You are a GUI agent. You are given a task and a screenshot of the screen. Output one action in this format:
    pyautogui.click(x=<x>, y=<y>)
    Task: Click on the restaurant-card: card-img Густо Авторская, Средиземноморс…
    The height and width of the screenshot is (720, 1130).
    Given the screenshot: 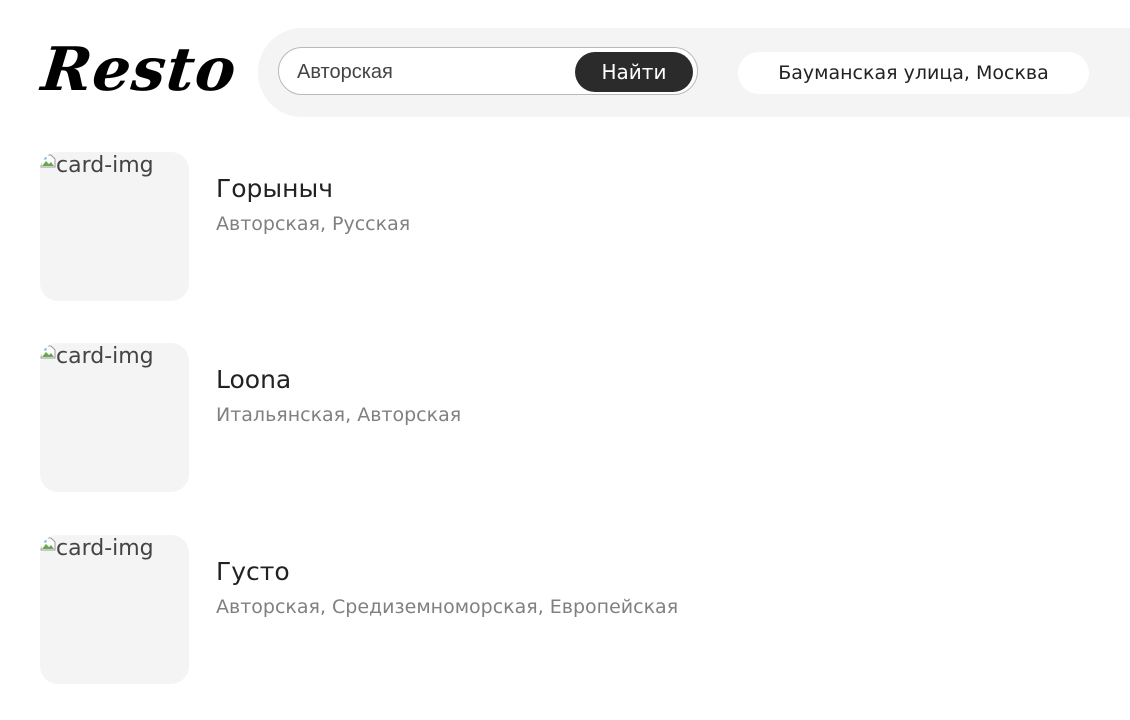 What is the action you would take?
    pyautogui.click(x=390, y=610)
    